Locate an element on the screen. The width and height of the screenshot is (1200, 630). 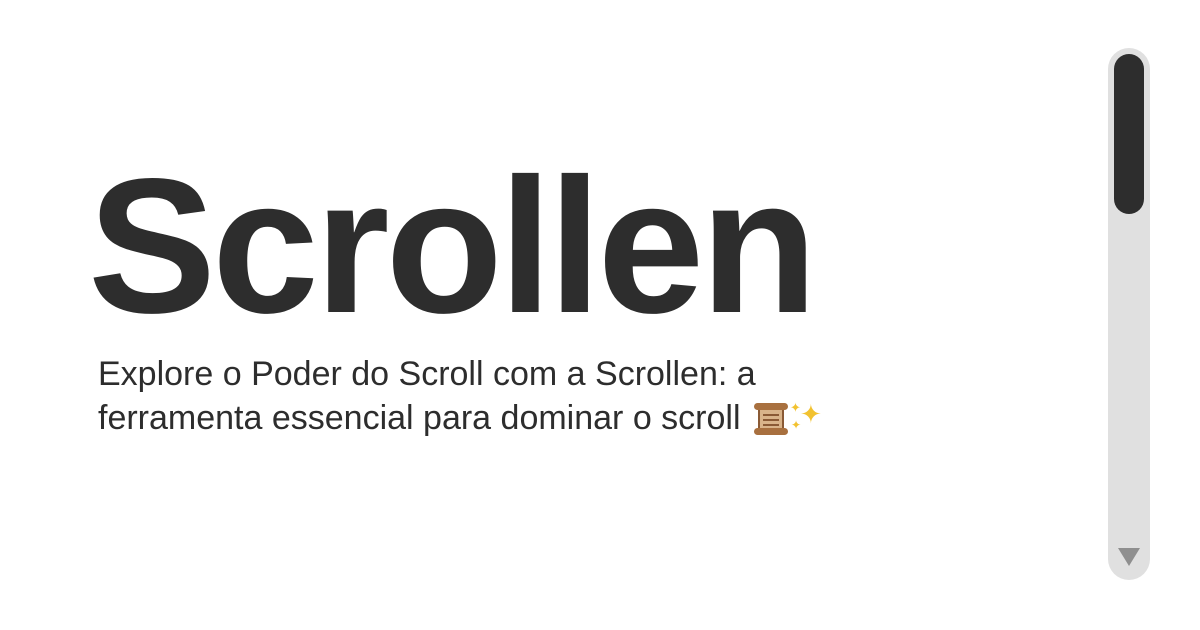
vertical-scrollbar is located at coordinates (1129, 314).